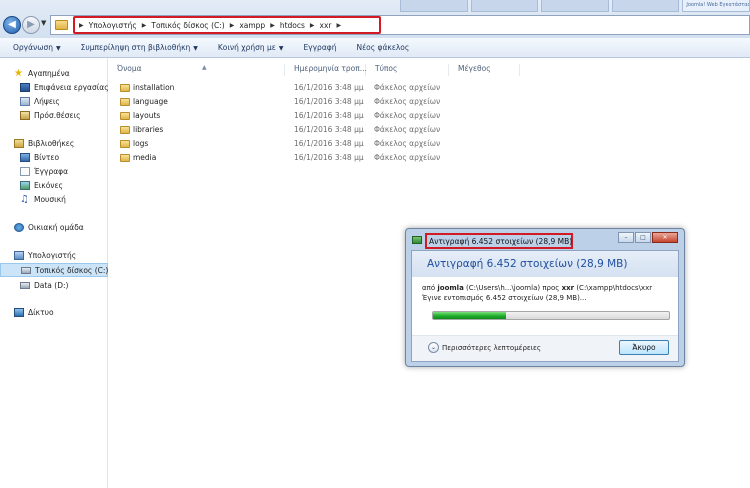  I want to click on include-library-button: Συμπερίληψη στη βιβλιοθήκη ▼, so click(139, 47).